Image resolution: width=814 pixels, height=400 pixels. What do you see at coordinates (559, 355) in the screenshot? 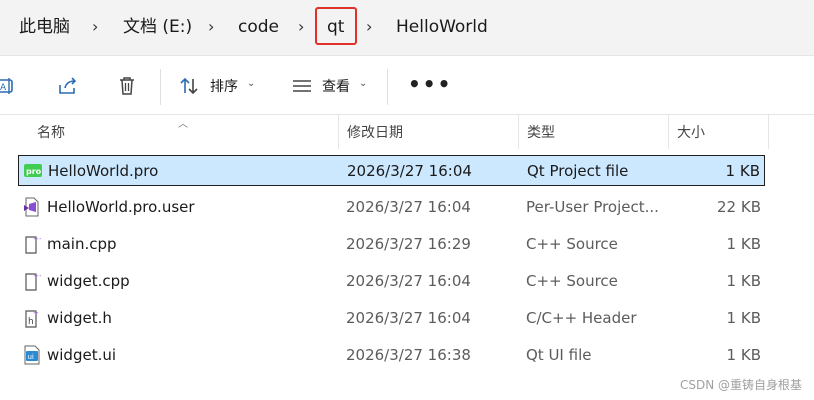
I see `file-type: Qt UI file` at bounding box center [559, 355].